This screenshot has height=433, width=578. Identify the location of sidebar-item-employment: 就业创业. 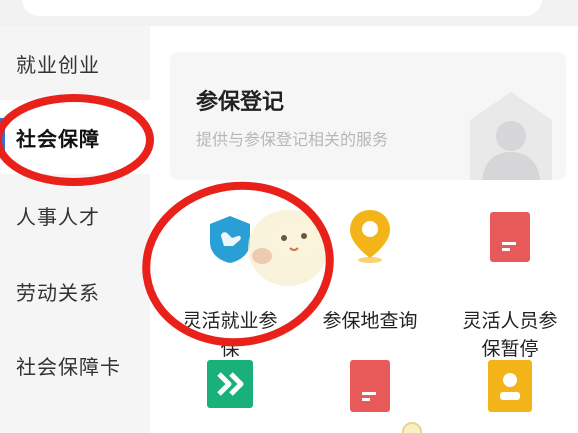
(75, 63).